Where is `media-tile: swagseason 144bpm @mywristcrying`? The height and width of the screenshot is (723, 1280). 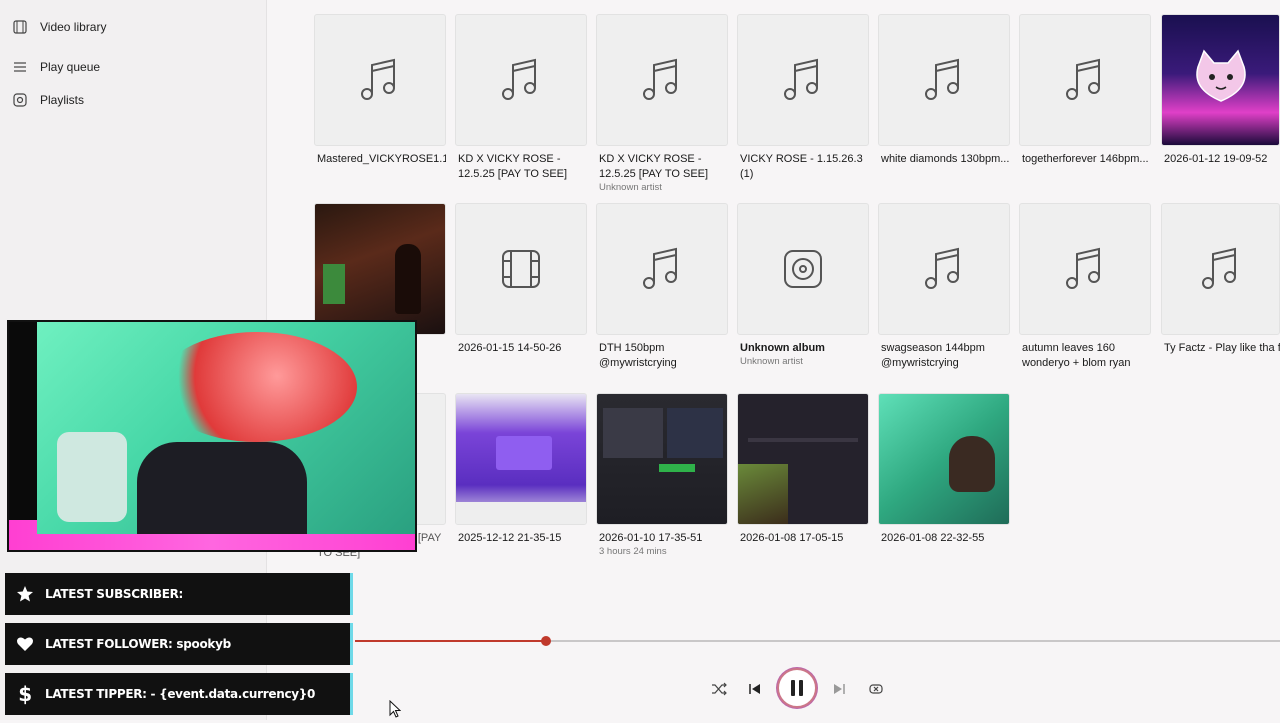 media-tile: swagseason 144bpm @mywristcrying is located at coordinates (944, 287).